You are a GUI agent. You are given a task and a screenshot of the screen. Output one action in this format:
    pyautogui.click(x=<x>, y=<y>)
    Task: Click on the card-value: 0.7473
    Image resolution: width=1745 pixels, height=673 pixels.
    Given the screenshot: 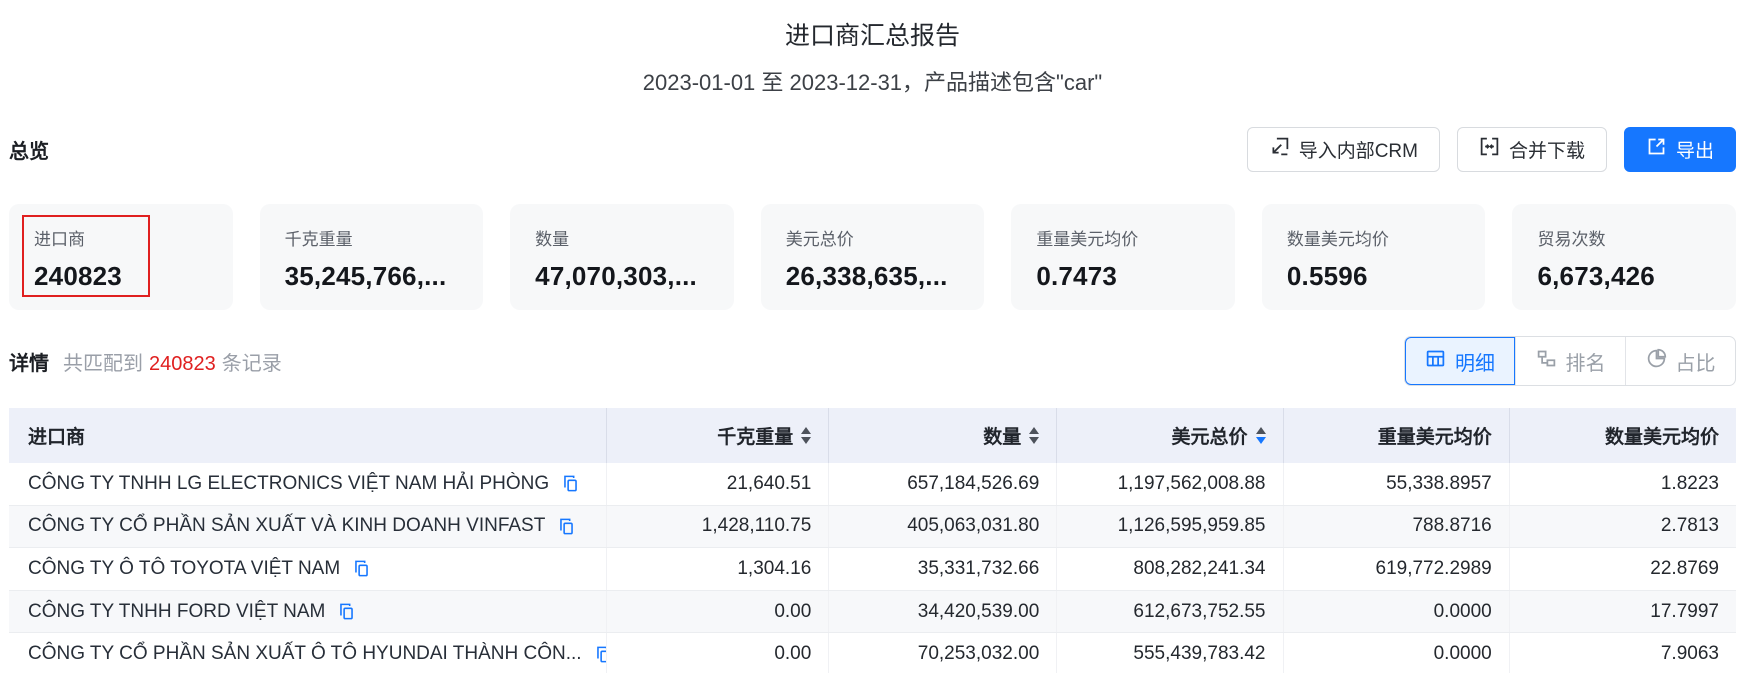 What is the action you would take?
    pyautogui.click(x=1077, y=276)
    